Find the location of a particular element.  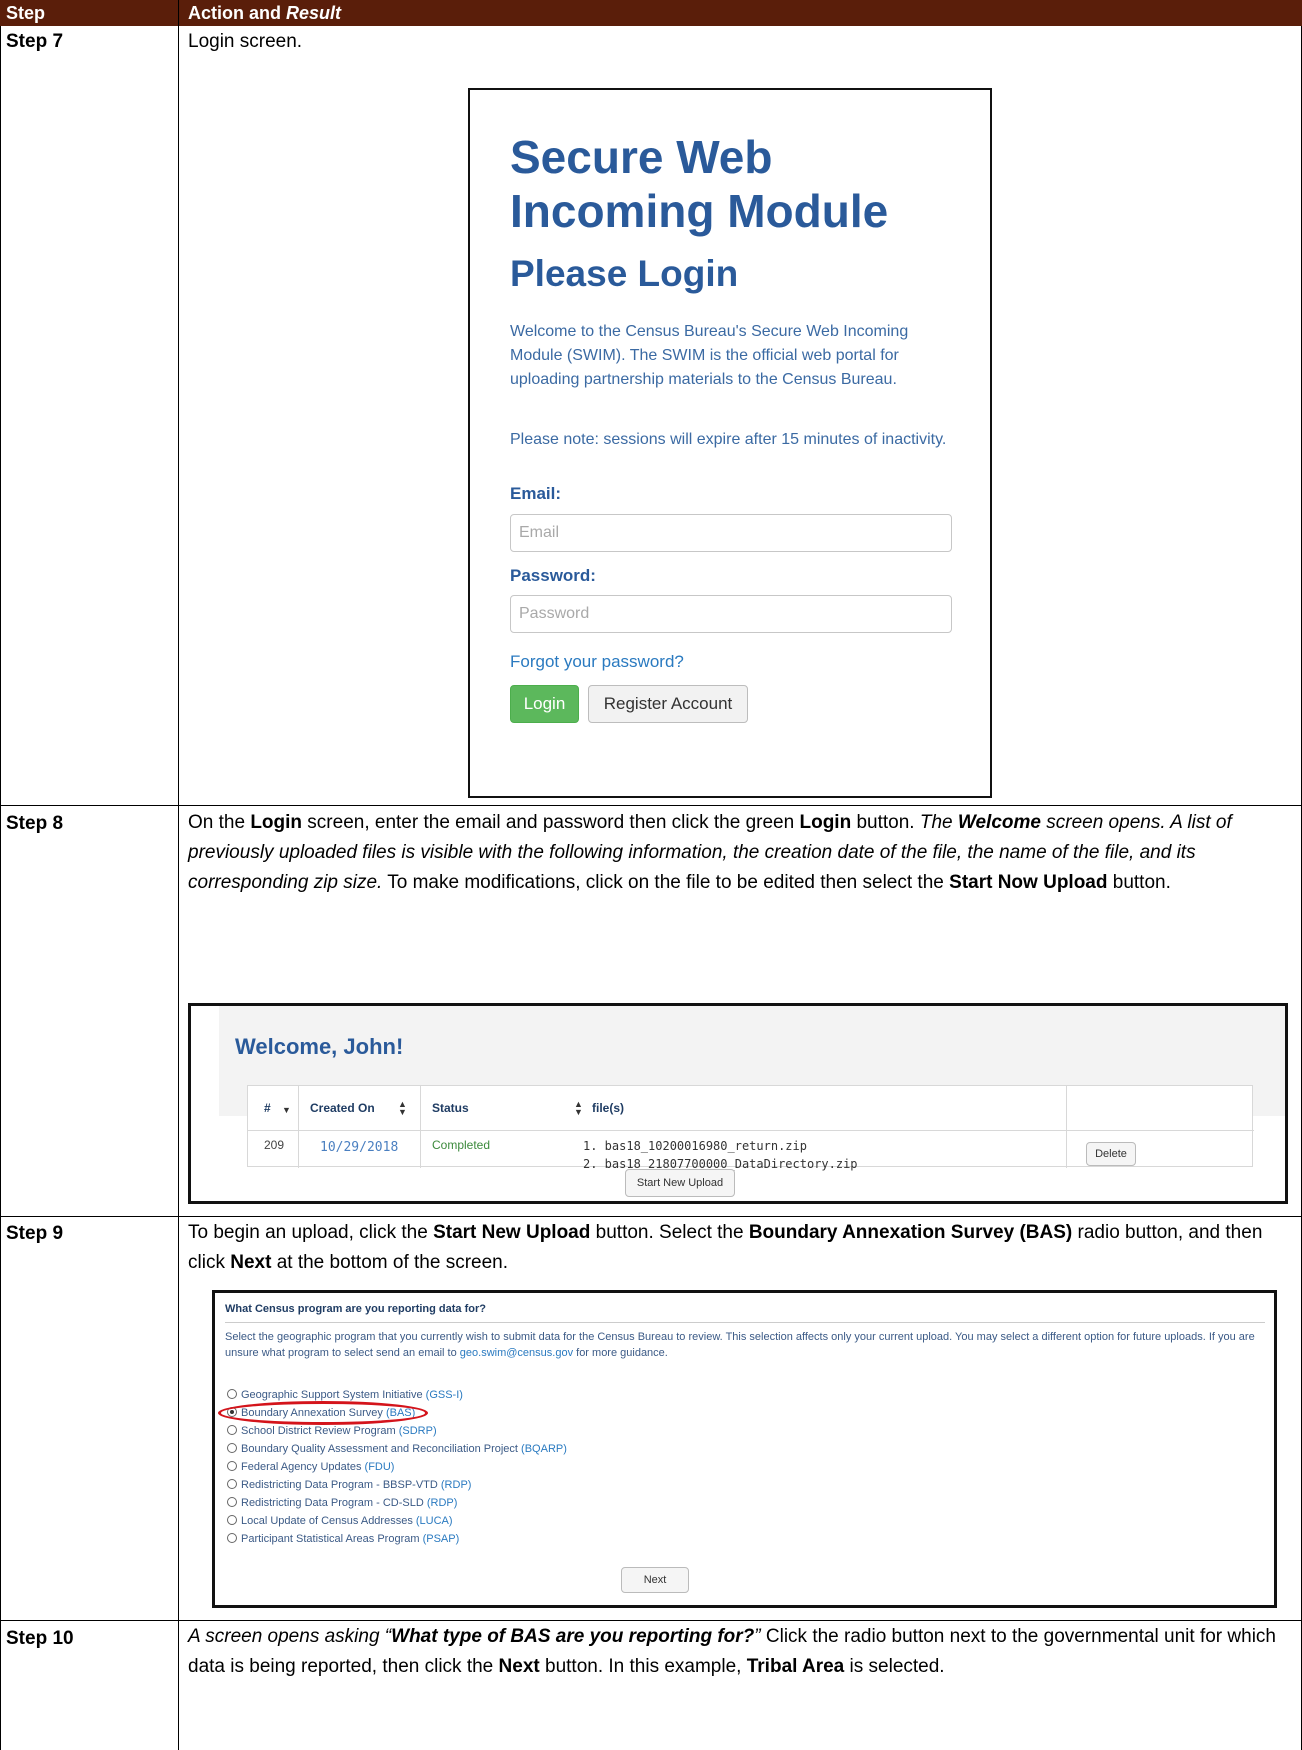

email-label: Email: is located at coordinates (536, 493).